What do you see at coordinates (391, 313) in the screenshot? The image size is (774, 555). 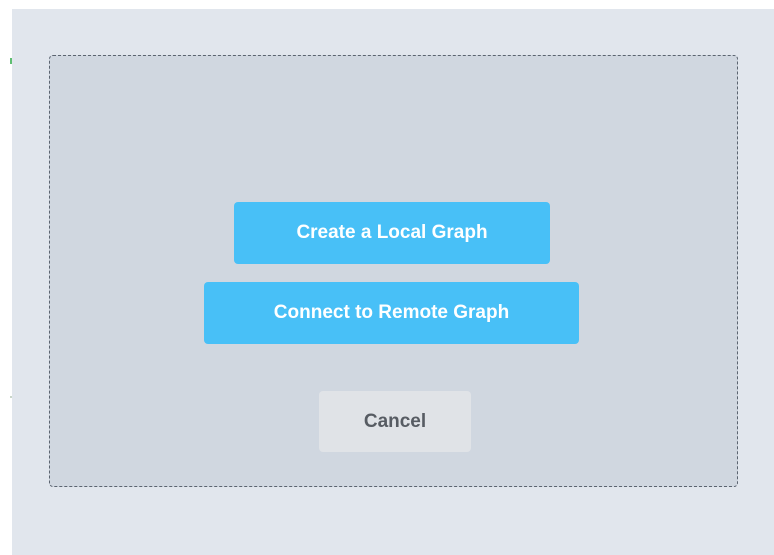 I see `connect-remote-graph-button: Connect to Remote Graph` at bounding box center [391, 313].